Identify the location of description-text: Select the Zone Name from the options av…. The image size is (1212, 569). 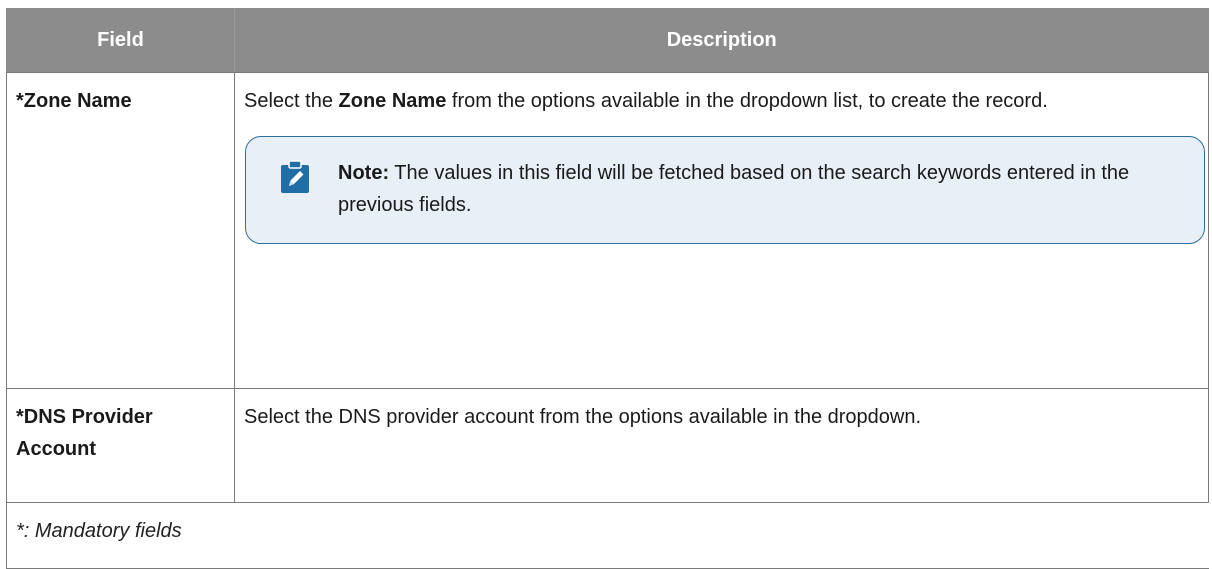
(718, 101).